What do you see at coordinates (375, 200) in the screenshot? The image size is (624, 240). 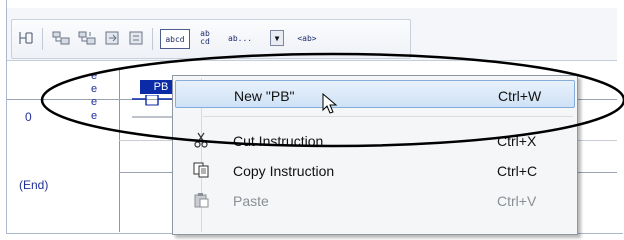 I see `menu-item-paste: Paste Ctrl+V` at bounding box center [375, 200].